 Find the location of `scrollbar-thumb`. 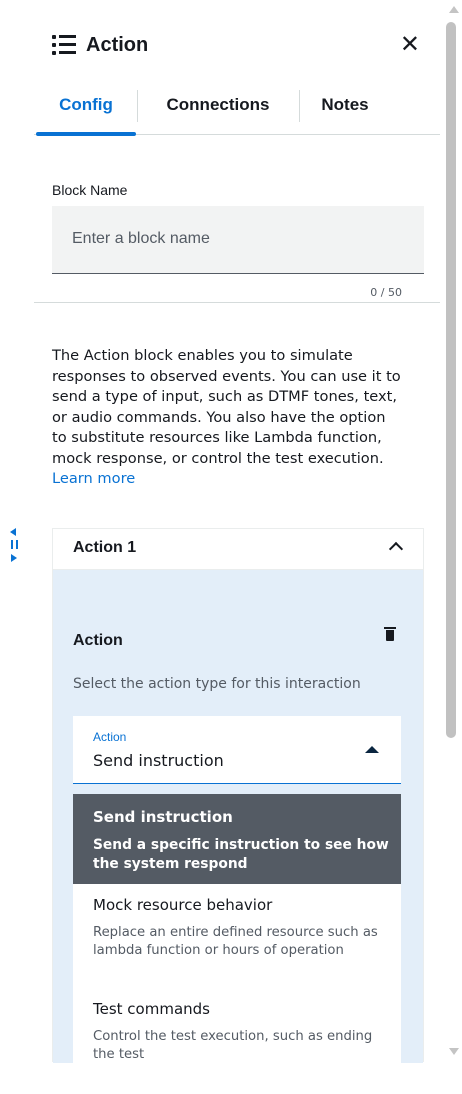

scrollbar-thumb is located at coordinates (451, 380).